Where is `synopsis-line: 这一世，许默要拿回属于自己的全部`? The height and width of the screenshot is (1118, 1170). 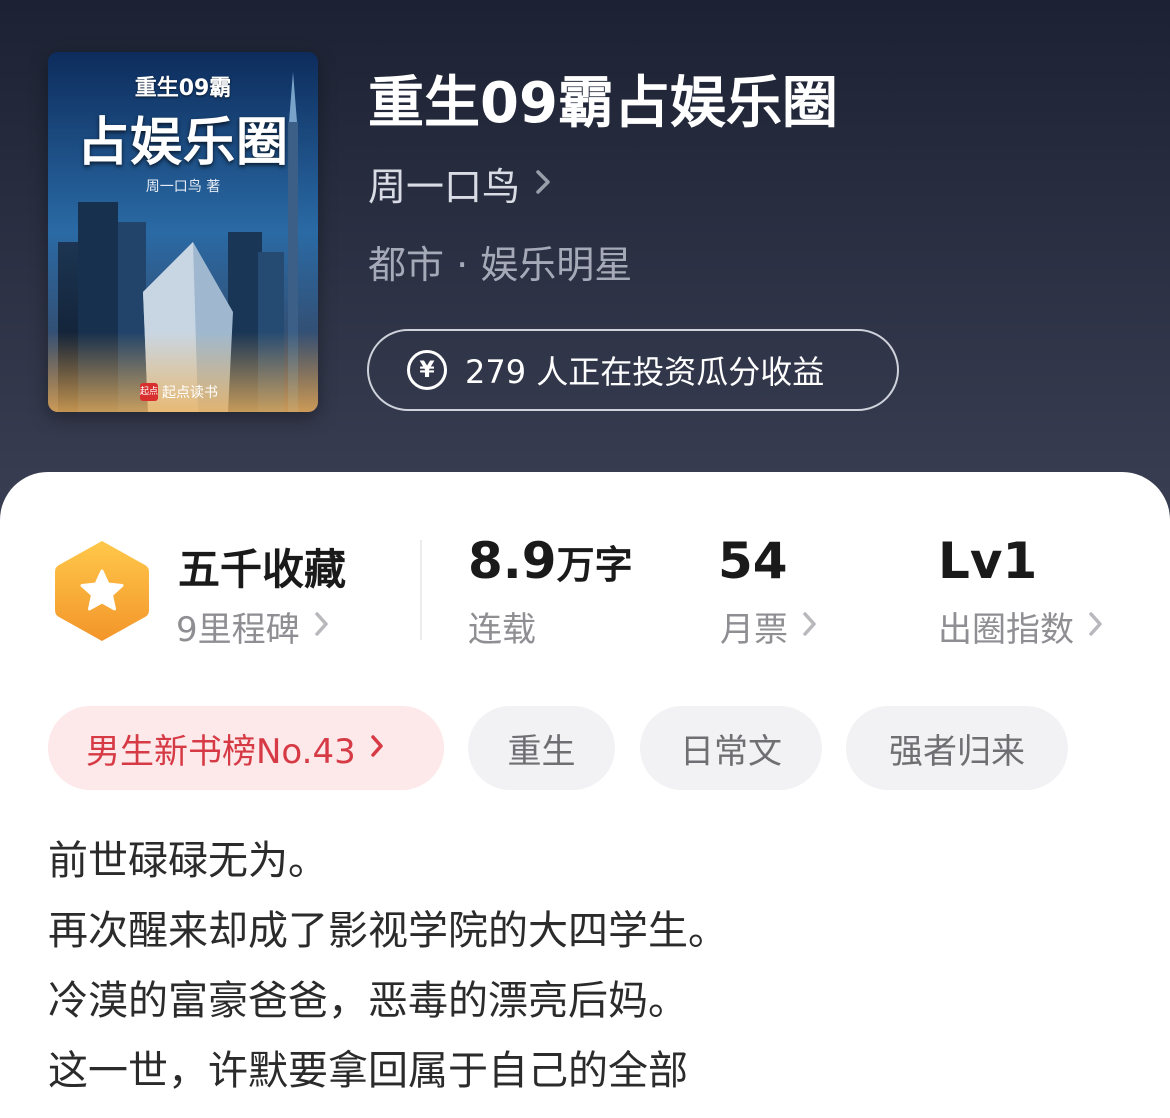
synopsis-line: 这一世，许默要拿回属于自己的全部 is located at coordinates (368, 1071).